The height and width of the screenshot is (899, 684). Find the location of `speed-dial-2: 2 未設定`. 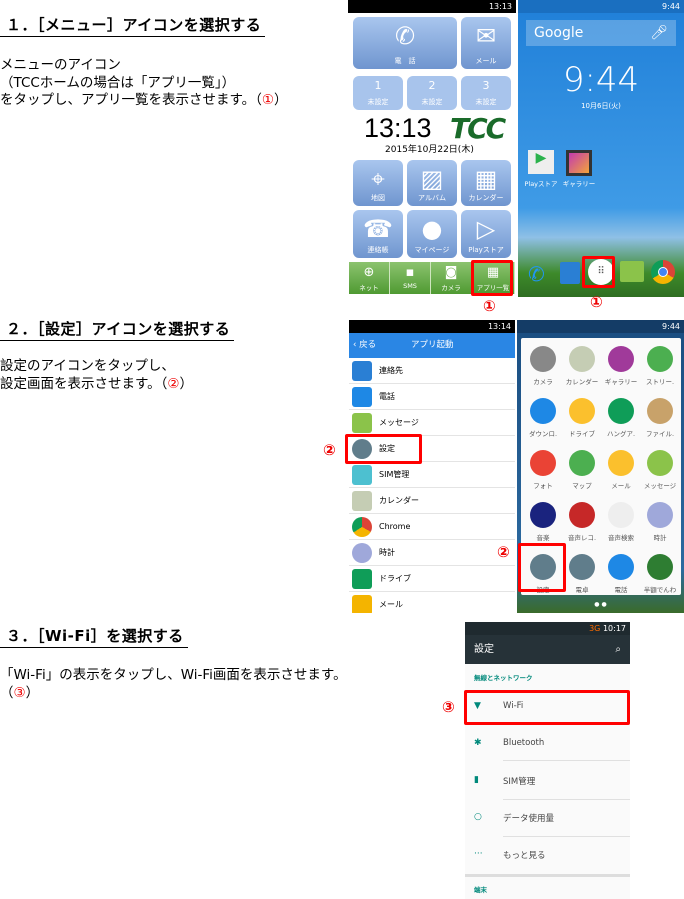

speed-dial-2: 2 未設定 is located at coordinates (432, 93).